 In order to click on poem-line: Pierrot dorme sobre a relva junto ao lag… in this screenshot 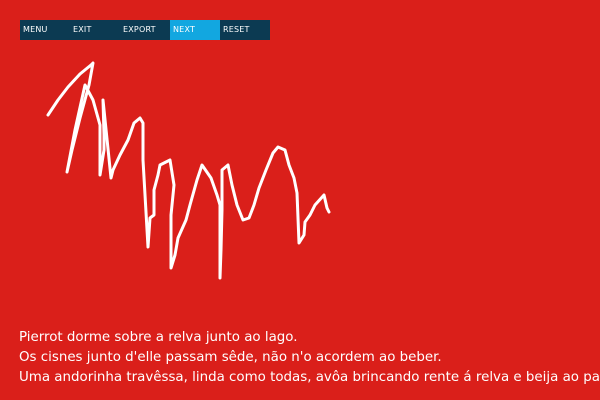, I will do `click(158, 337)`.